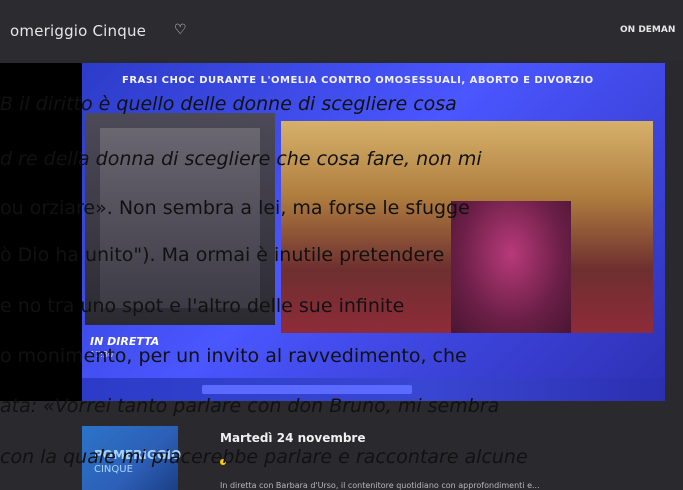 This screenshot has width=683, height=490. I want to click on priest-figure, so click(511, 267).